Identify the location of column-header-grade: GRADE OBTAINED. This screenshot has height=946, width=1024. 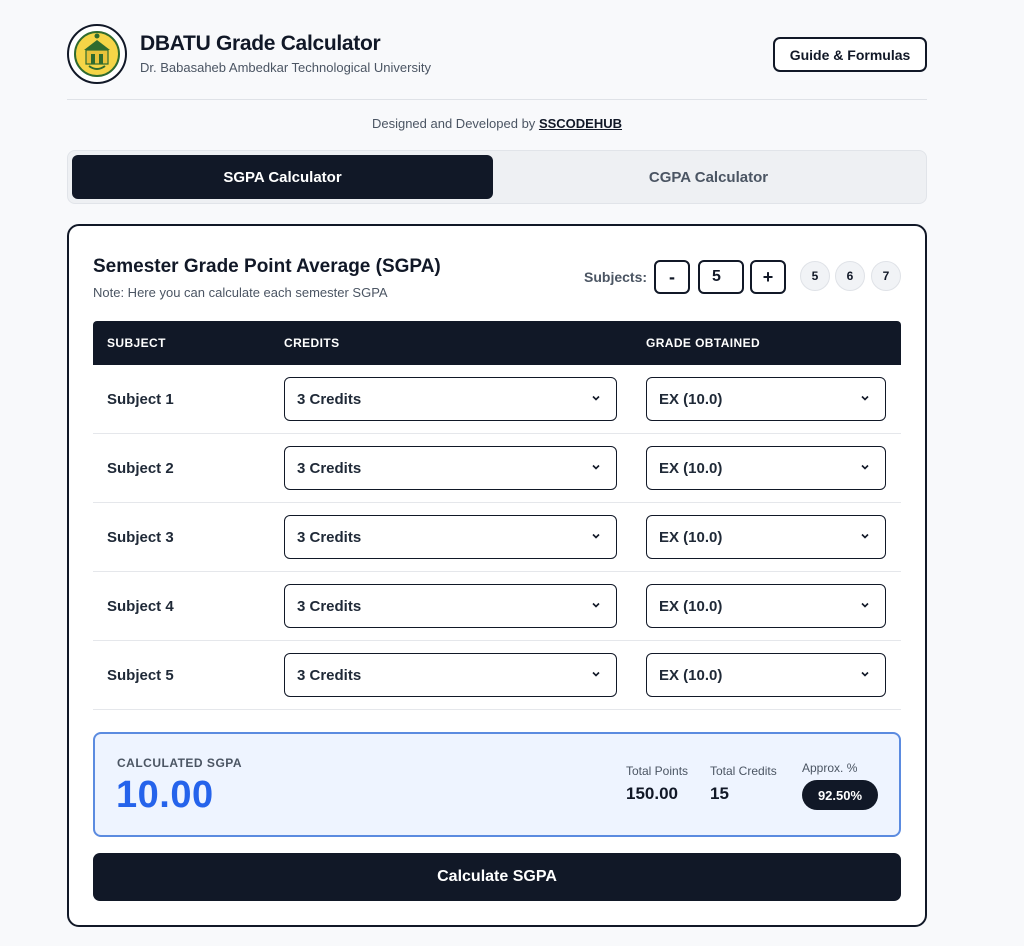
(703, 343).